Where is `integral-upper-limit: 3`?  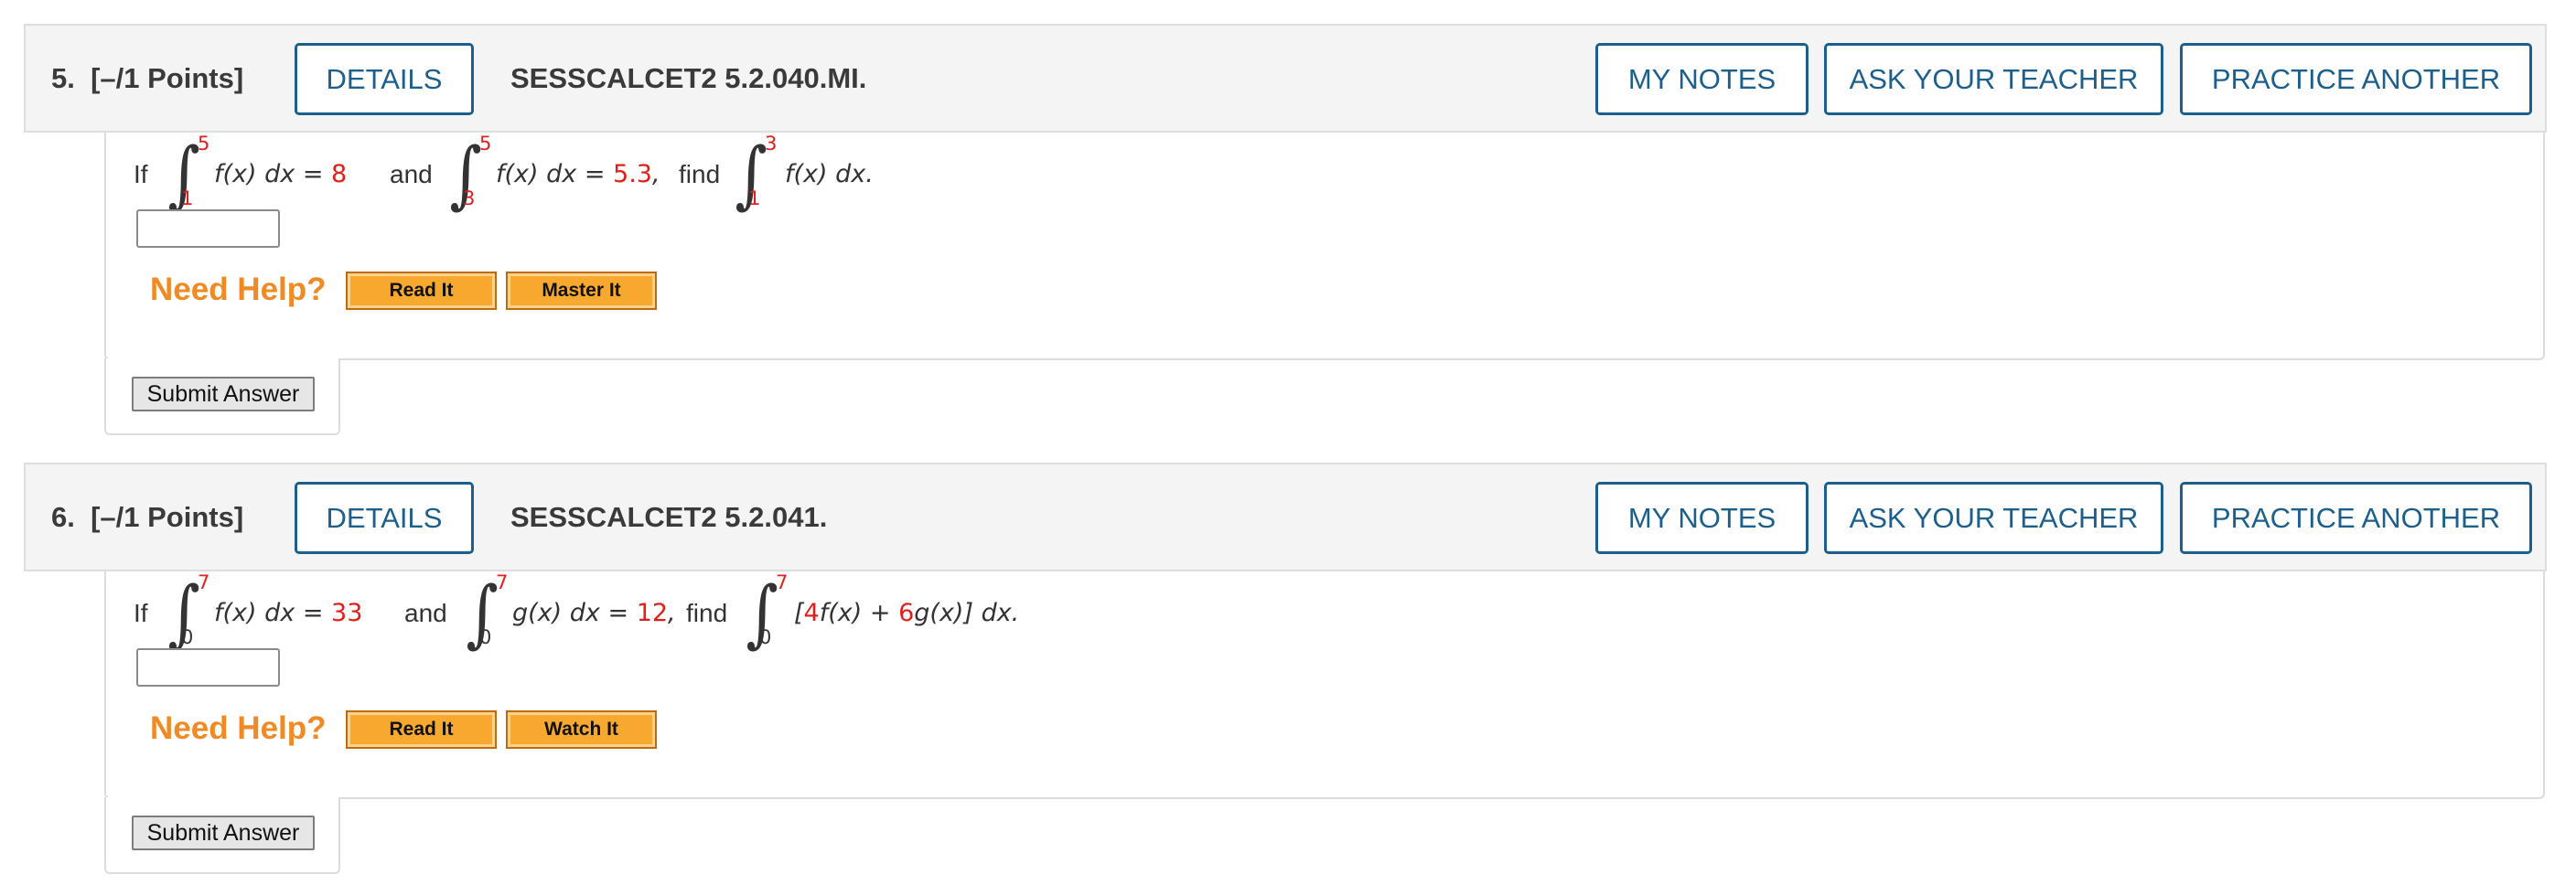 integral-upper-limit: 3 is located at coordinates (771, 144).